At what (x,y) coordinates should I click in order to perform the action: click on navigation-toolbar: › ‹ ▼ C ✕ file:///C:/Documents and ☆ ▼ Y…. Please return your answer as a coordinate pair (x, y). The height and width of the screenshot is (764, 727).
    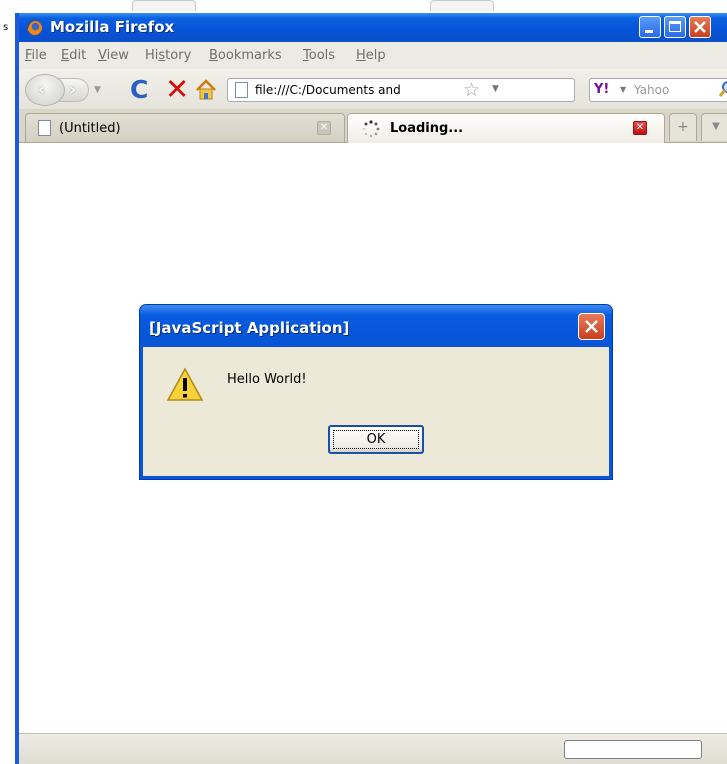
    Looking at the image, I should click on (373, 89).